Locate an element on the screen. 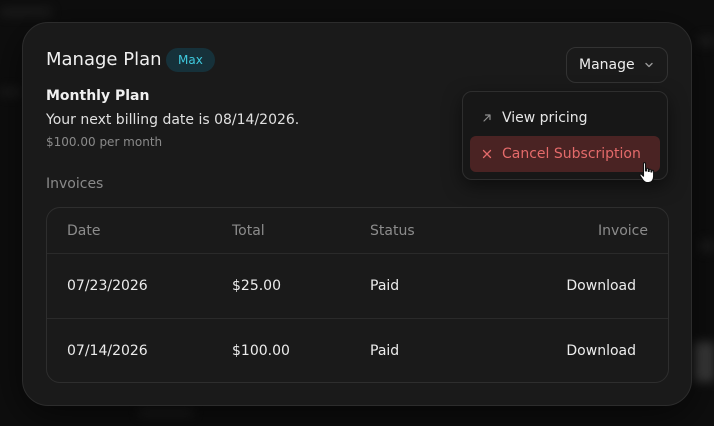  plan-name: Monthly Plan is located at coordinates (98, 96).